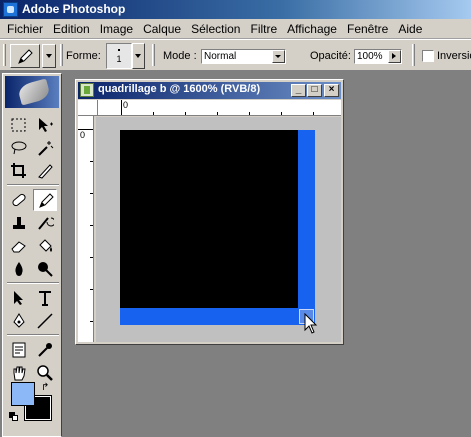 The height and width of the screenshot is (437, 471). What do you see at coordinates (138, 56) in the screenshot?
I see `brush-dropdown` at bounding box center [138, 56].